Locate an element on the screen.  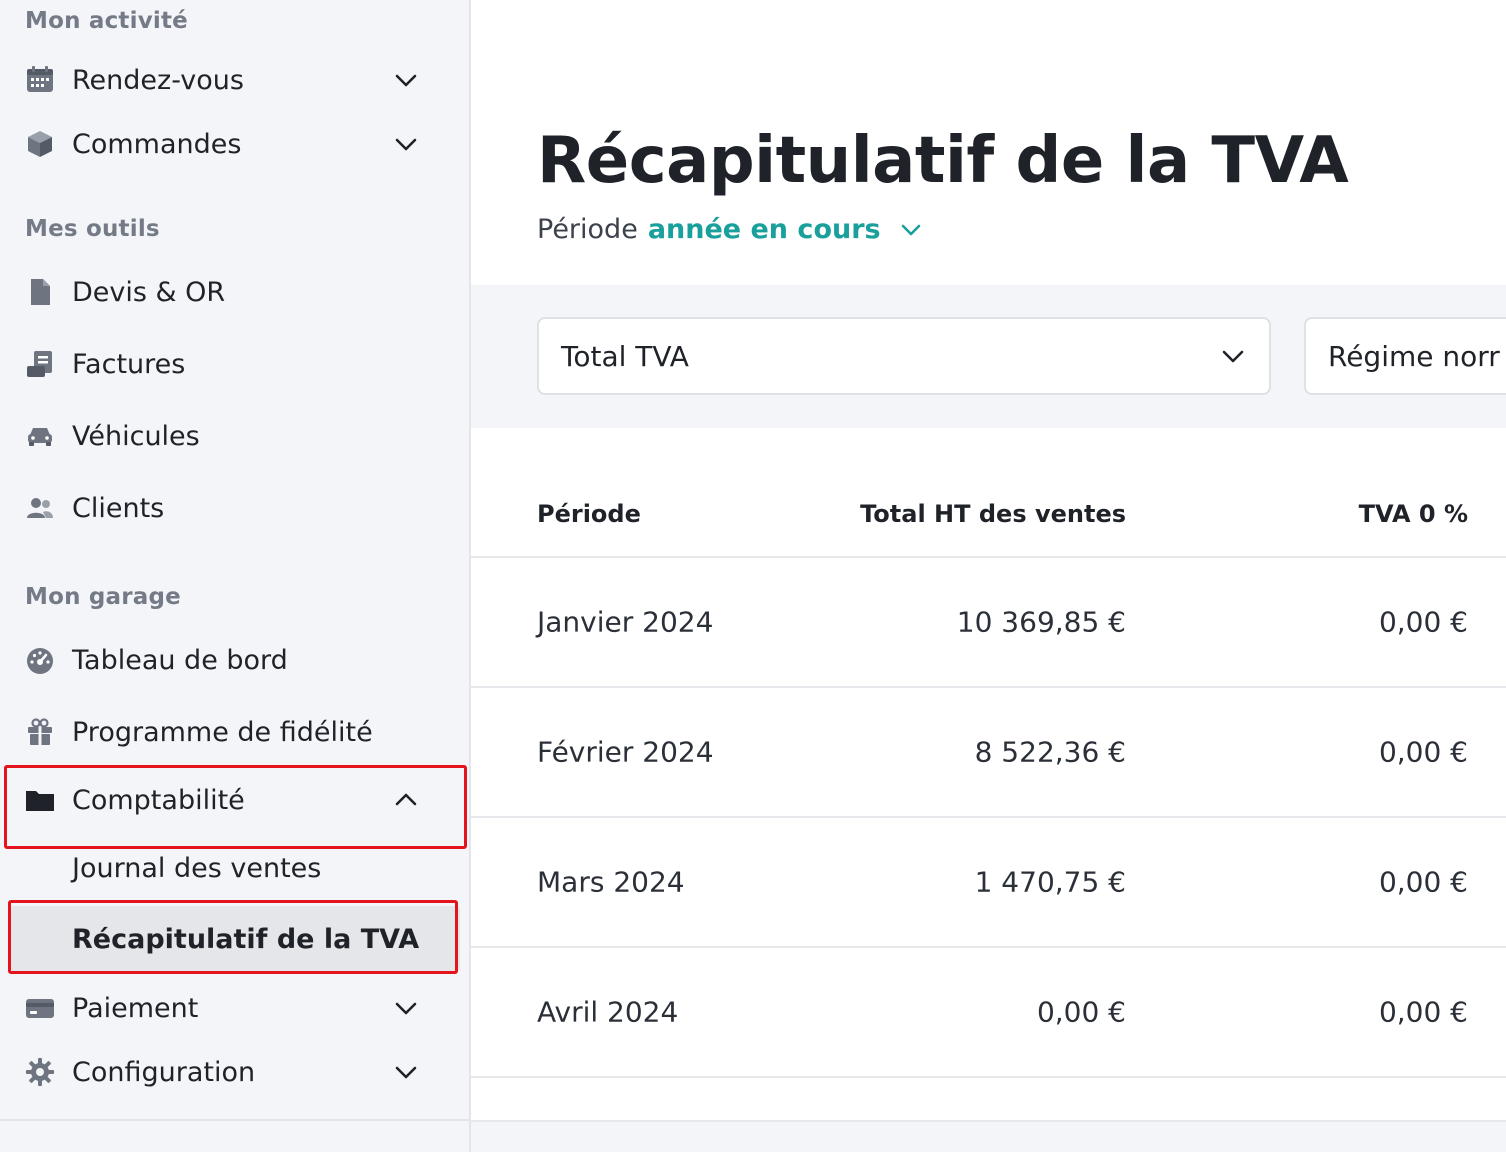
main-bottom-band is located at coordinates (988, 1136).